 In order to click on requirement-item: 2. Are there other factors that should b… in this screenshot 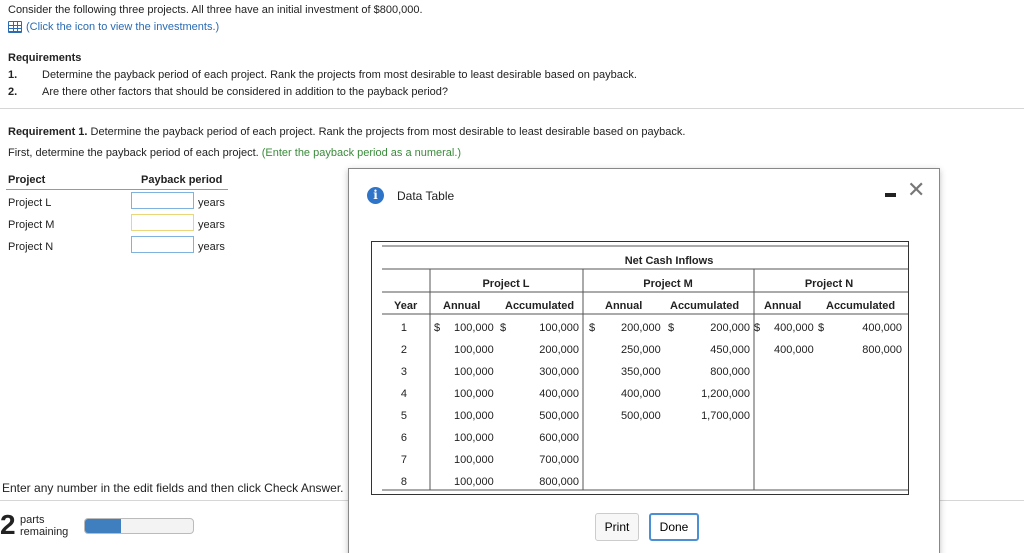, I will do `click(228, 92)`.